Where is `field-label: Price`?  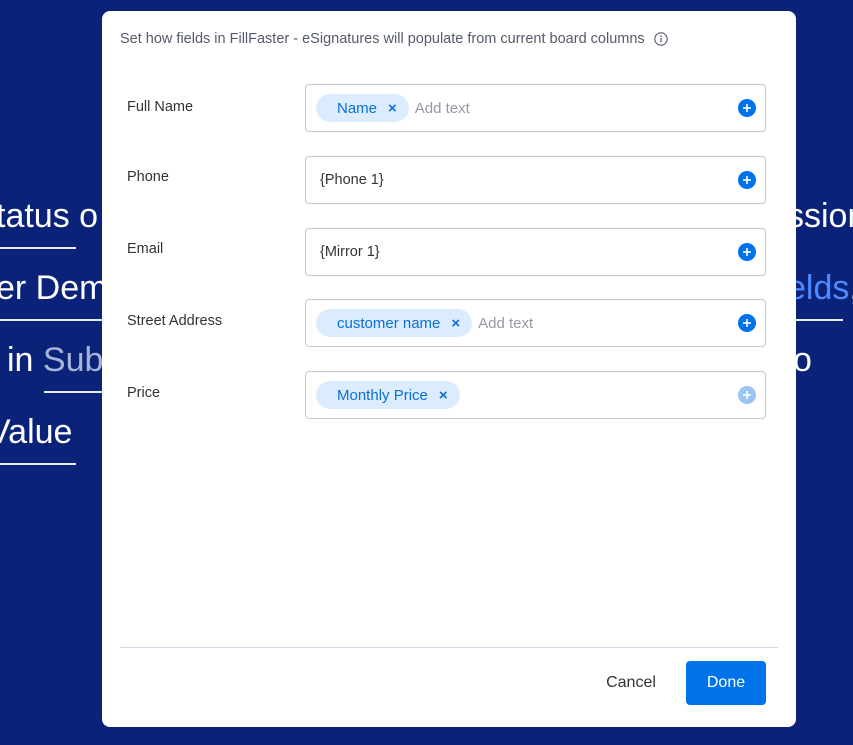 field-label: Price is located at coordinates (144, 393).